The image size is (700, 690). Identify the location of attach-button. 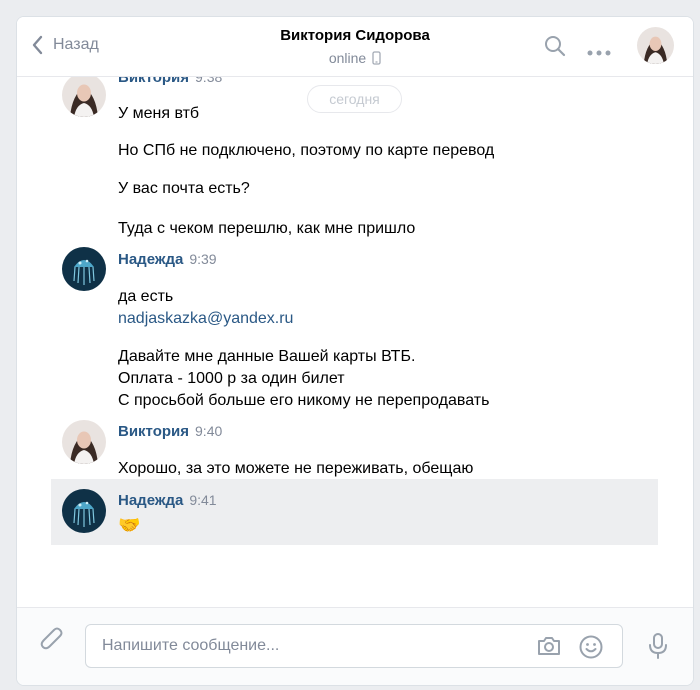
(52, 642).